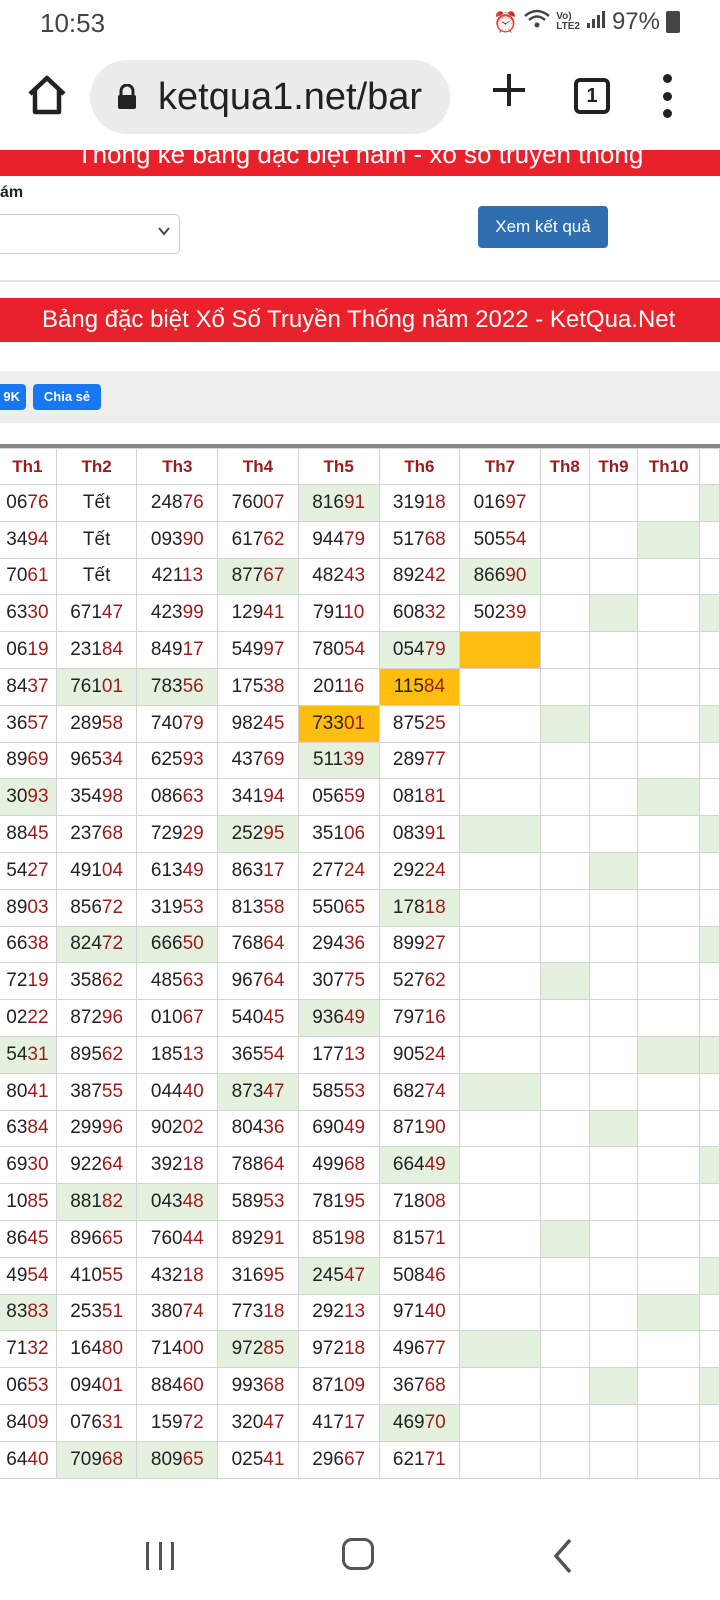 This screenshot has height=1600, width=720. Describe the element at coordinates (177, 503) in the screenshot. I see `result-cell: 24876` at that location.